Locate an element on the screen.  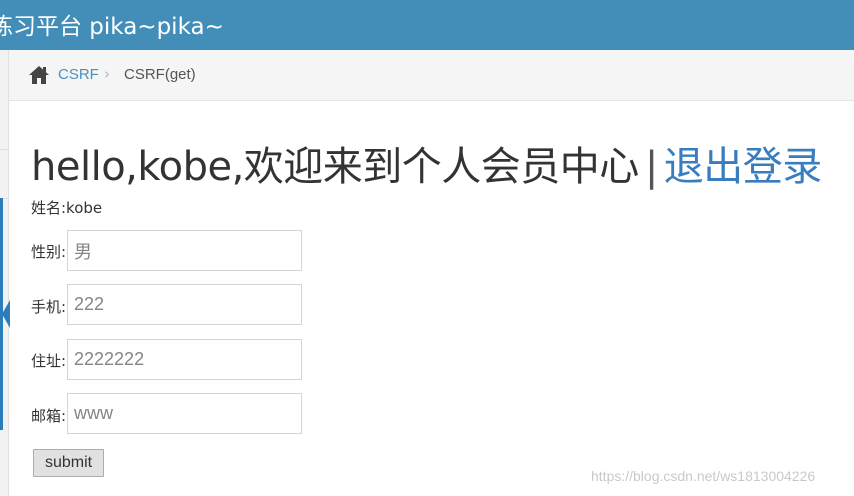
welcome-heading: hello,kobe,欢迎来到个人会员中心 is located at coordinates (335, 167).